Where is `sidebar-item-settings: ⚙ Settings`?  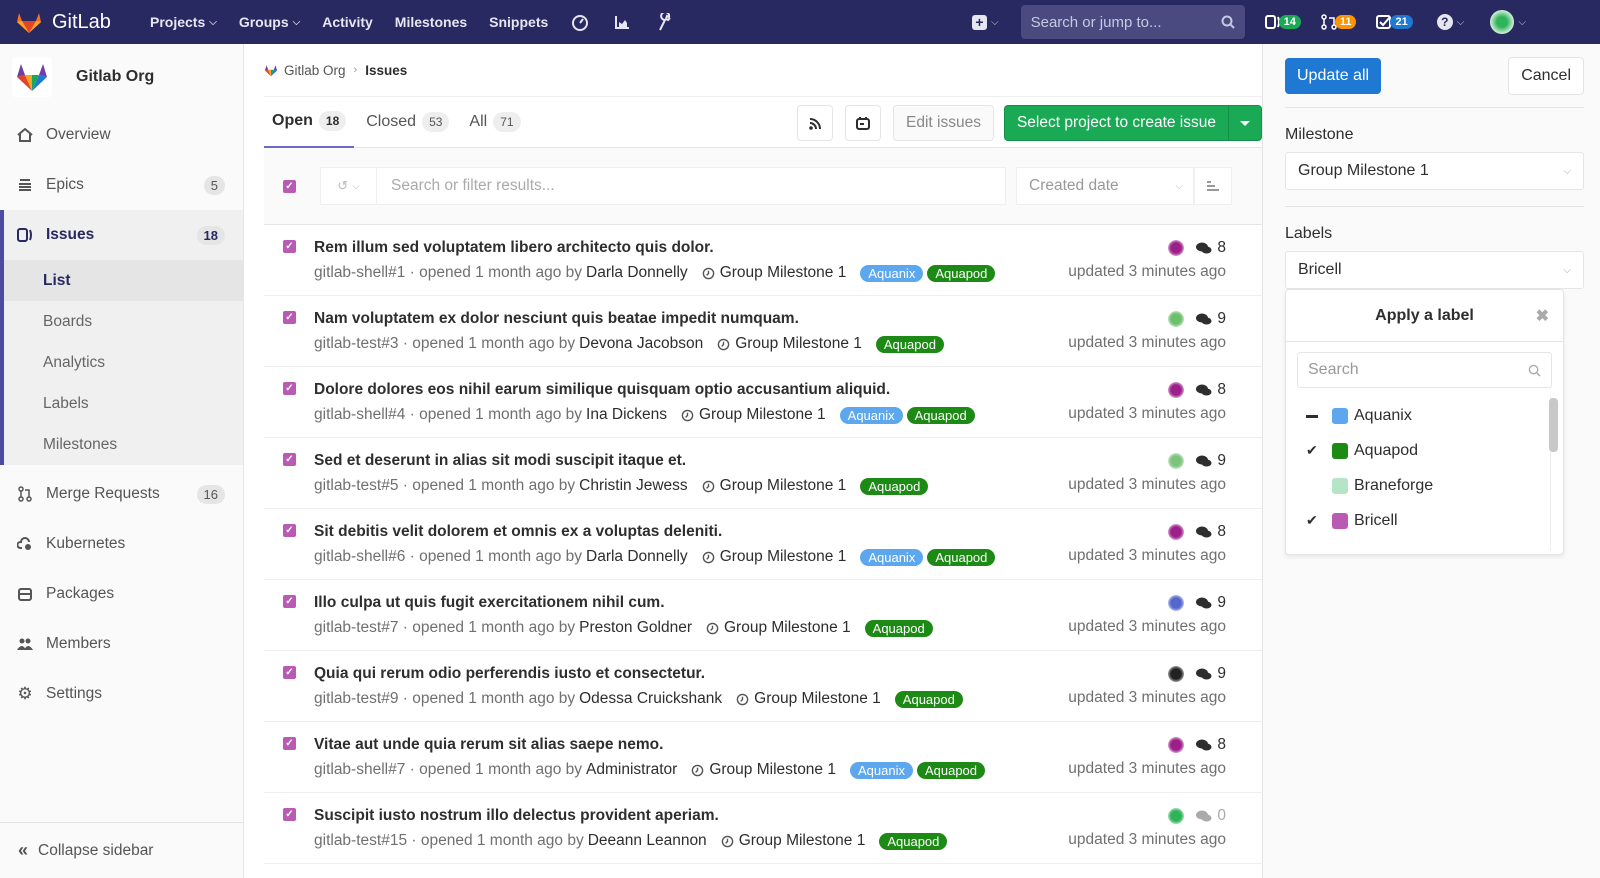 sidebar-item-settings: ⚙ Settings is located at coordinates (121, 694).